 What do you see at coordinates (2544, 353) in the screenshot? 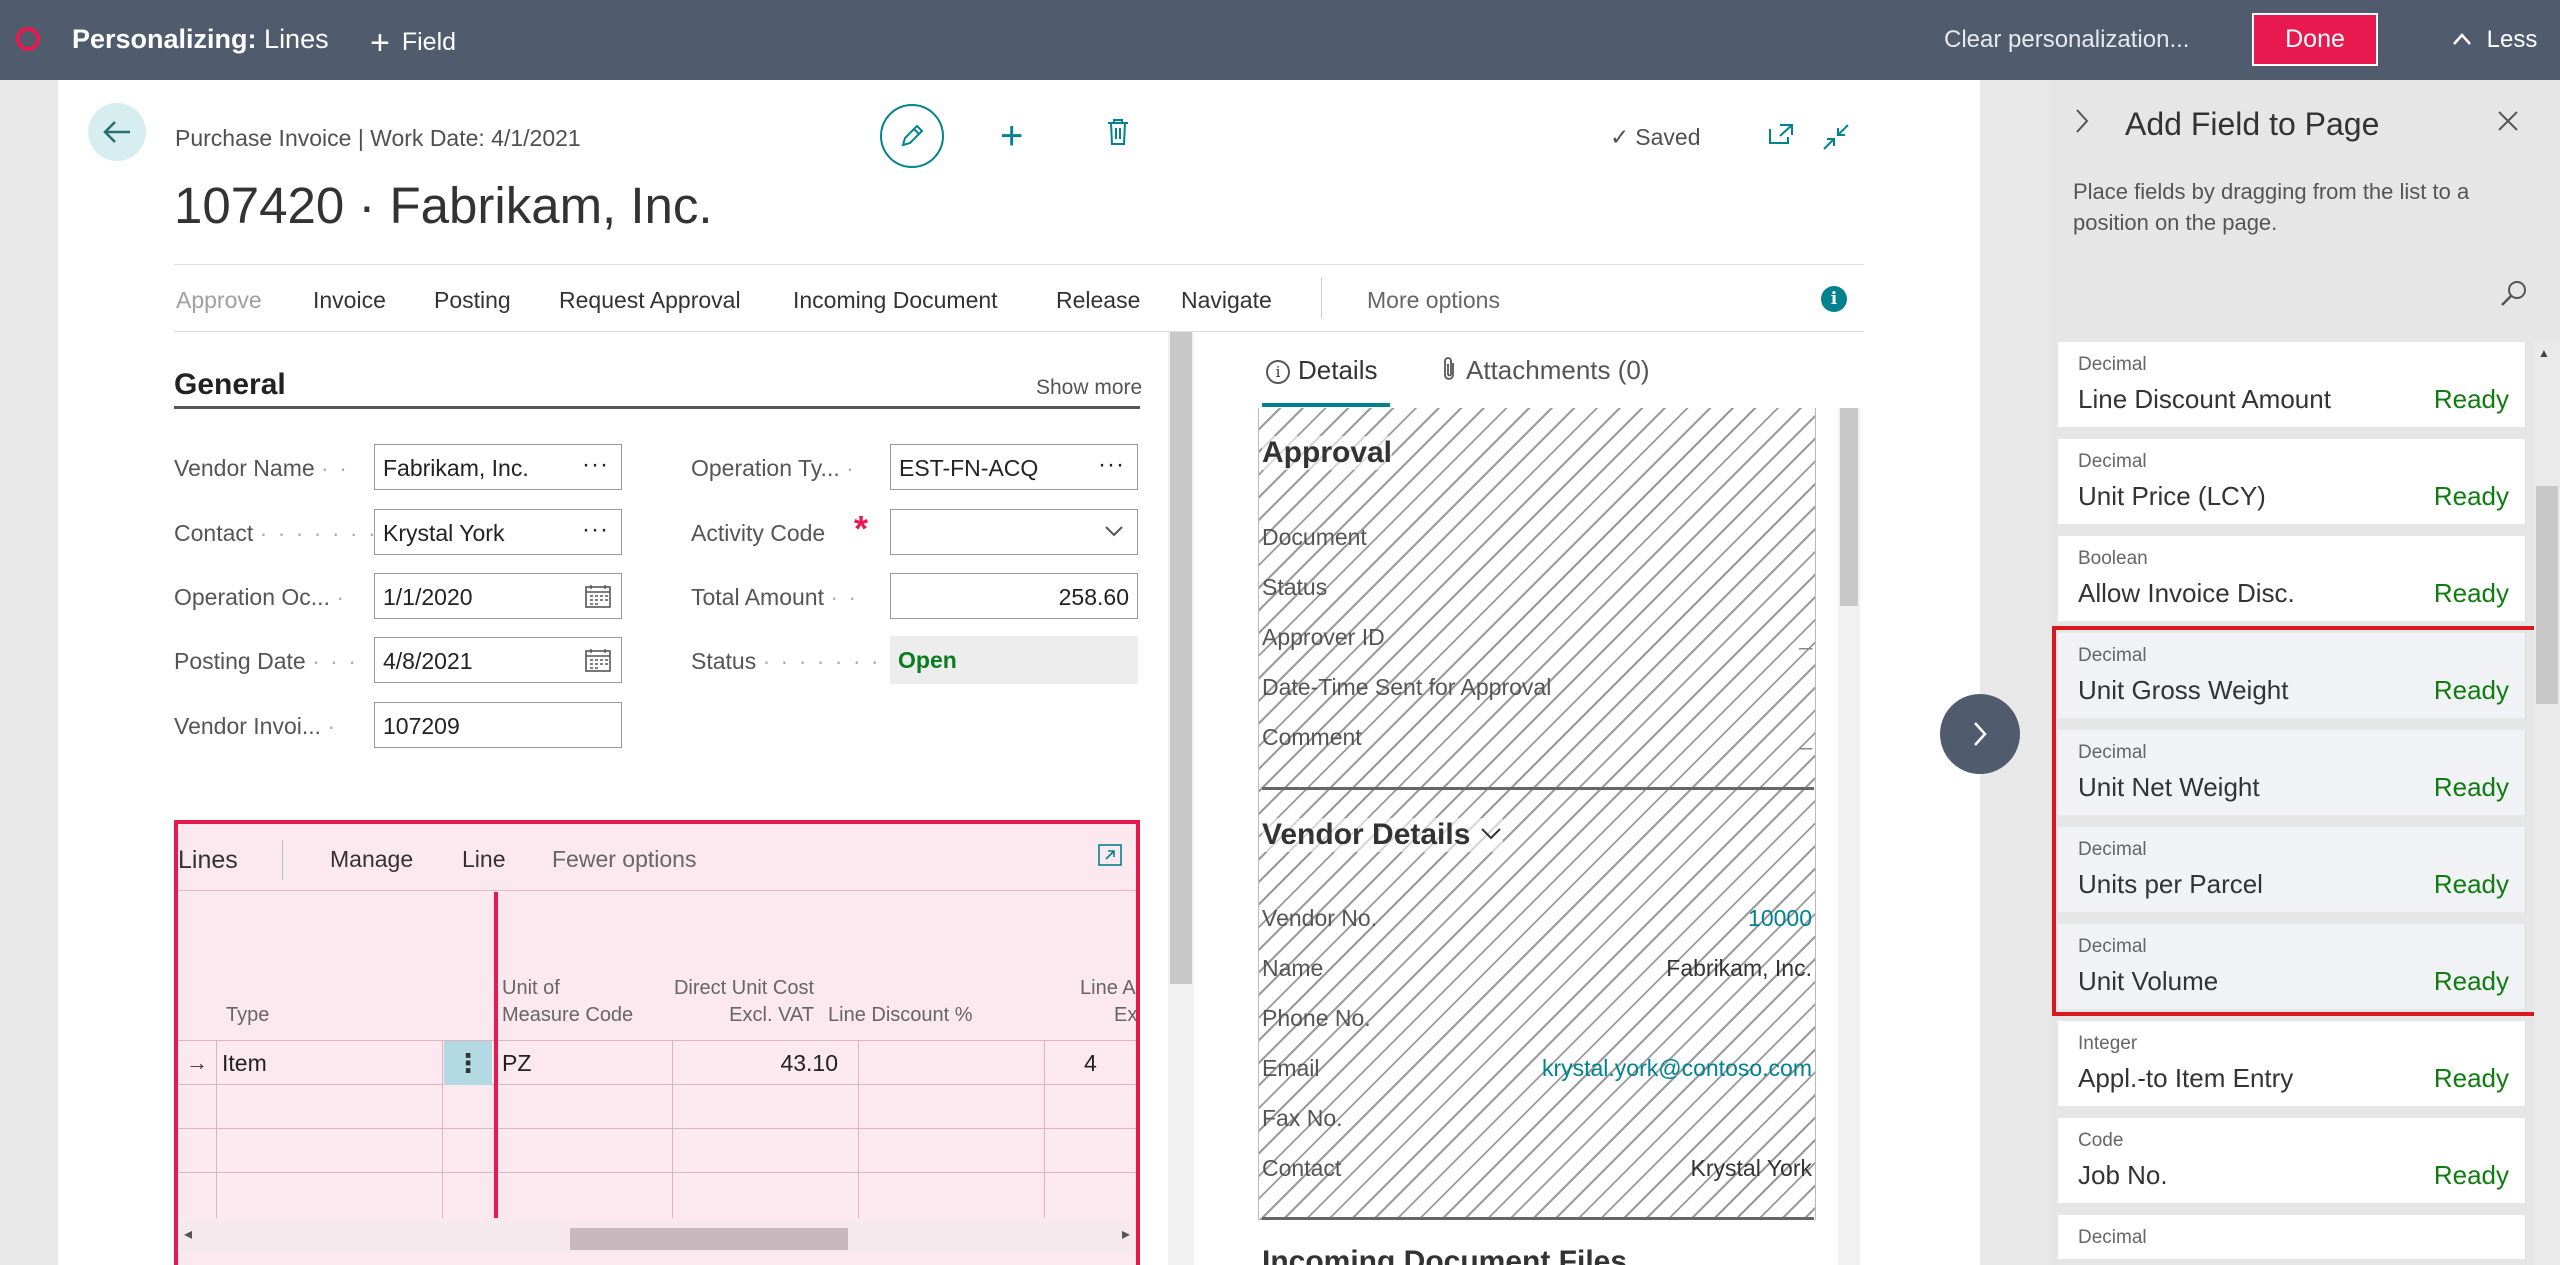
I see `scroll-up-icon: ▲` at bounding box center [2544, 353].